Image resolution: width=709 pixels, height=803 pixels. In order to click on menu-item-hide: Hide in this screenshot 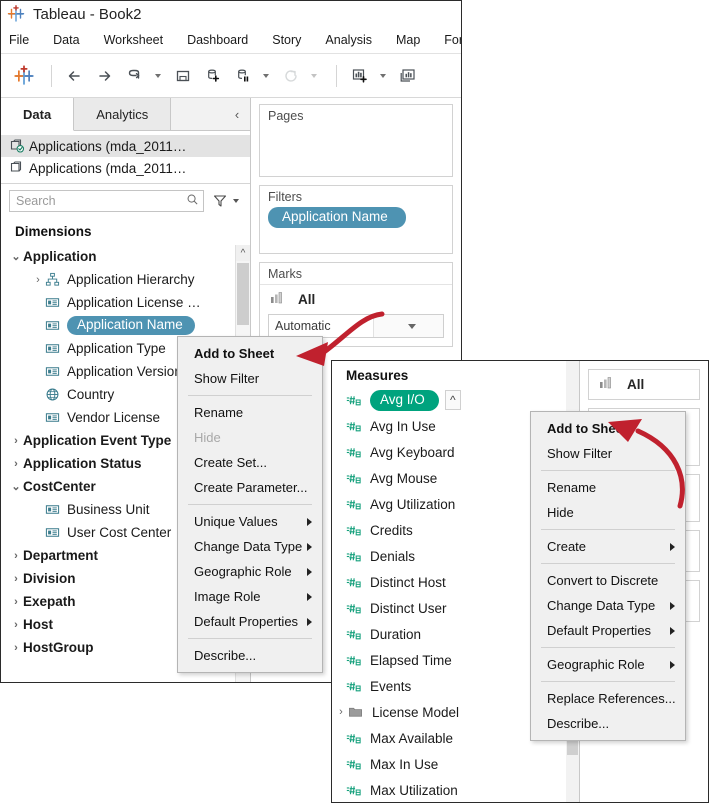, I will do `click(608, 512)`.